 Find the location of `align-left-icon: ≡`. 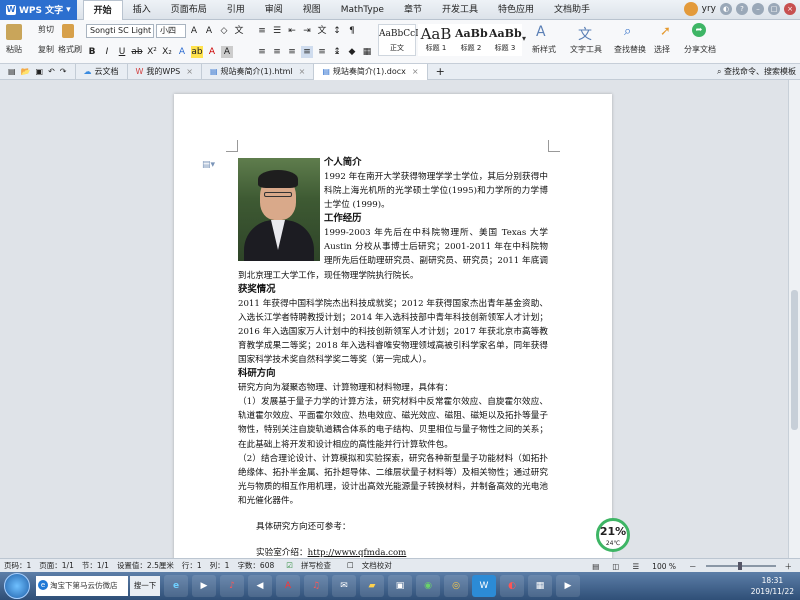

align-left-icon: ≡ is located at coordinates (262, 52).